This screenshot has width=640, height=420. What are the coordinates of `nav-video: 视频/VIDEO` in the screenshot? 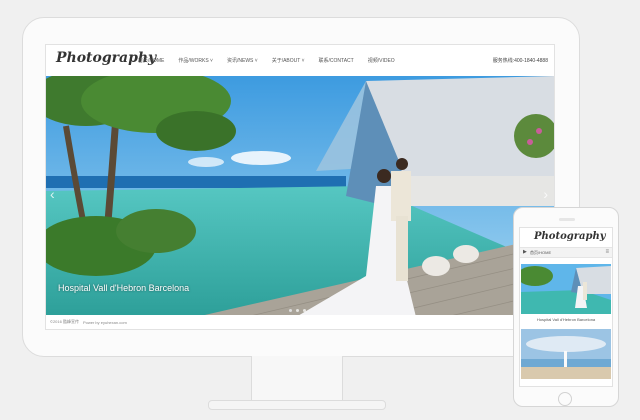 It's located at (381, 60).